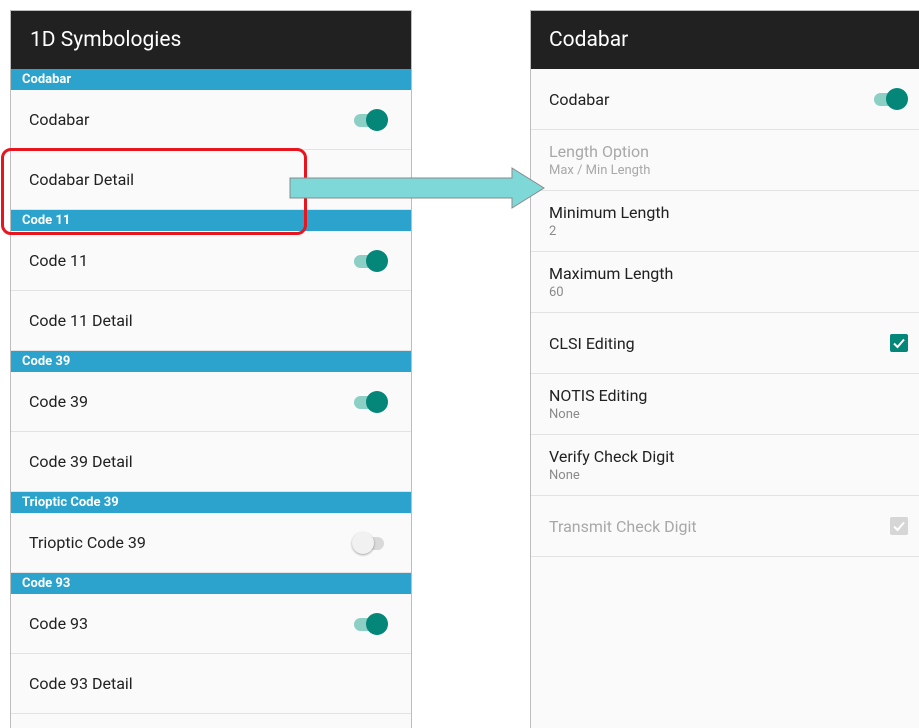 This screenshot has height=728, width=919. I want to click on trioptic-code-39-toggle, so click(370, 542).